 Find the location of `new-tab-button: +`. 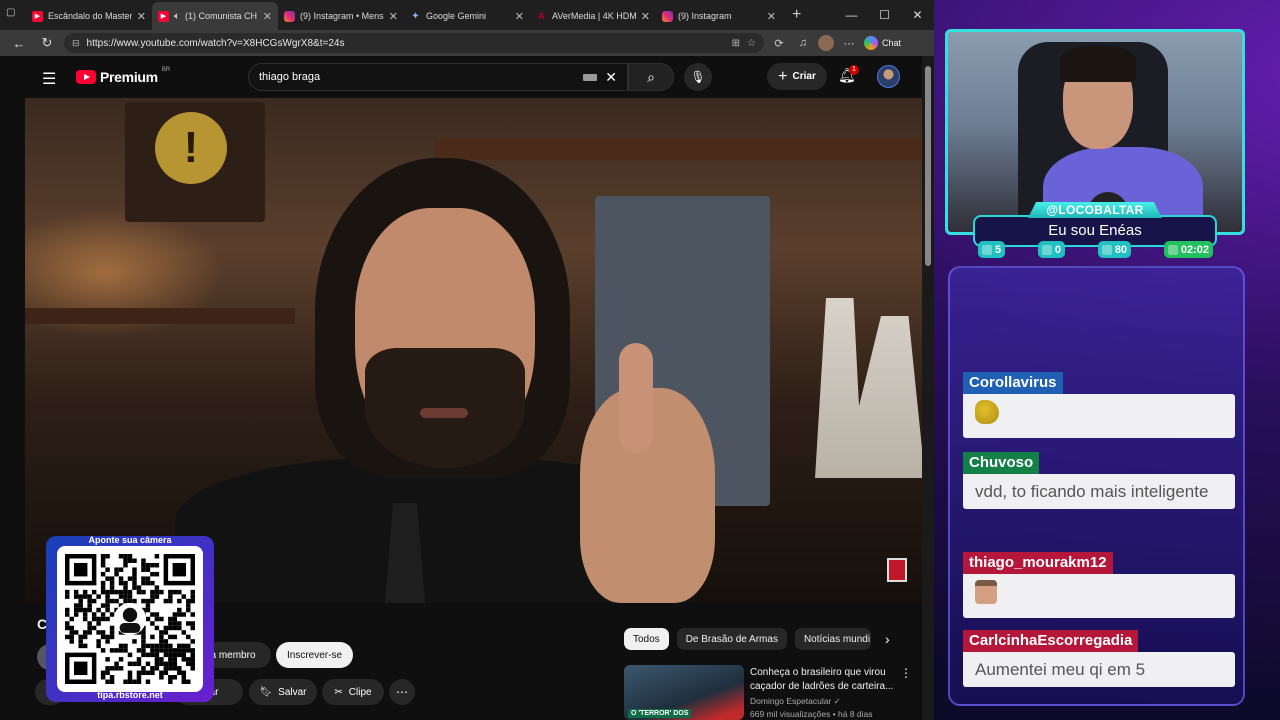

new-tab-button: + is located at coordinates (795, 18).